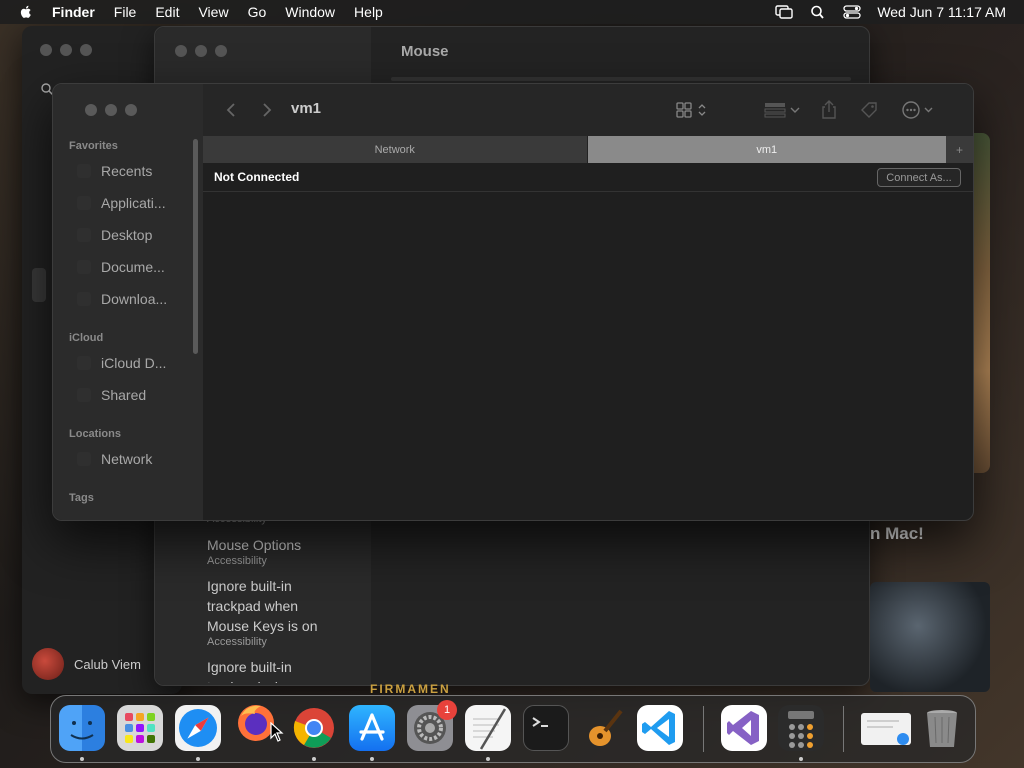  Describe the element at coordinates (941, 12) in the screenshot. I see `menu-clock: Wed Jun 7 11:17 AM` at that location.